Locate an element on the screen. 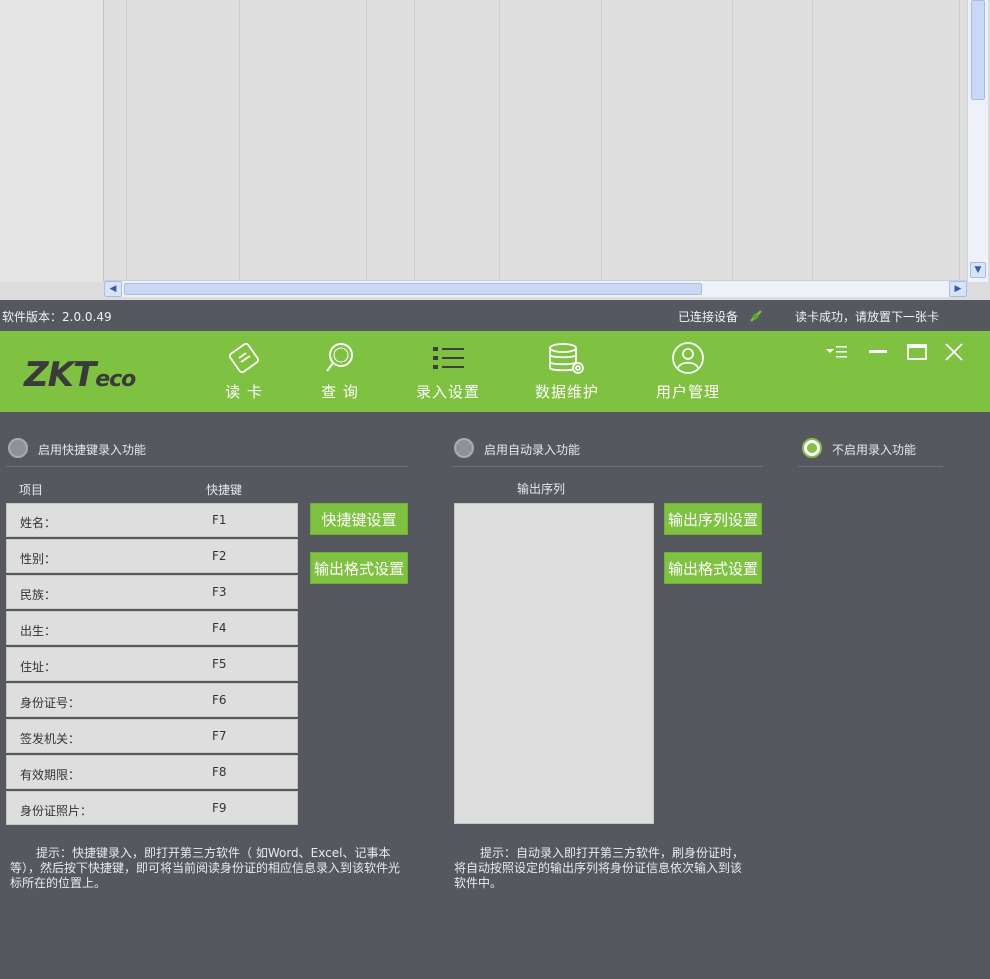  maximize-icon is located at coordinates (917, 352).